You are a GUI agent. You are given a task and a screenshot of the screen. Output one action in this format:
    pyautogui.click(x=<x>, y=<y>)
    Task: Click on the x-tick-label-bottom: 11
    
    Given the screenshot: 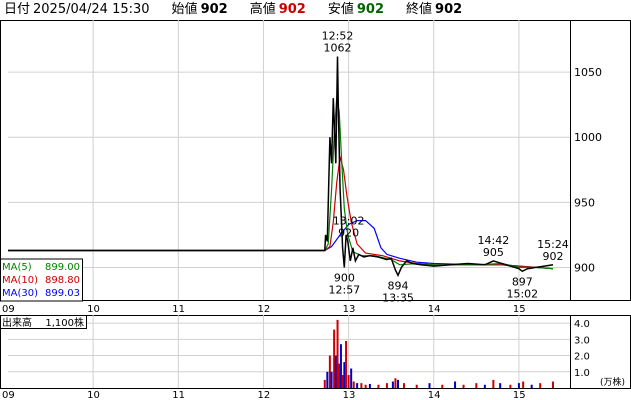 What is the action you would take?
    pyautogui.click(x=178, y=395)
    